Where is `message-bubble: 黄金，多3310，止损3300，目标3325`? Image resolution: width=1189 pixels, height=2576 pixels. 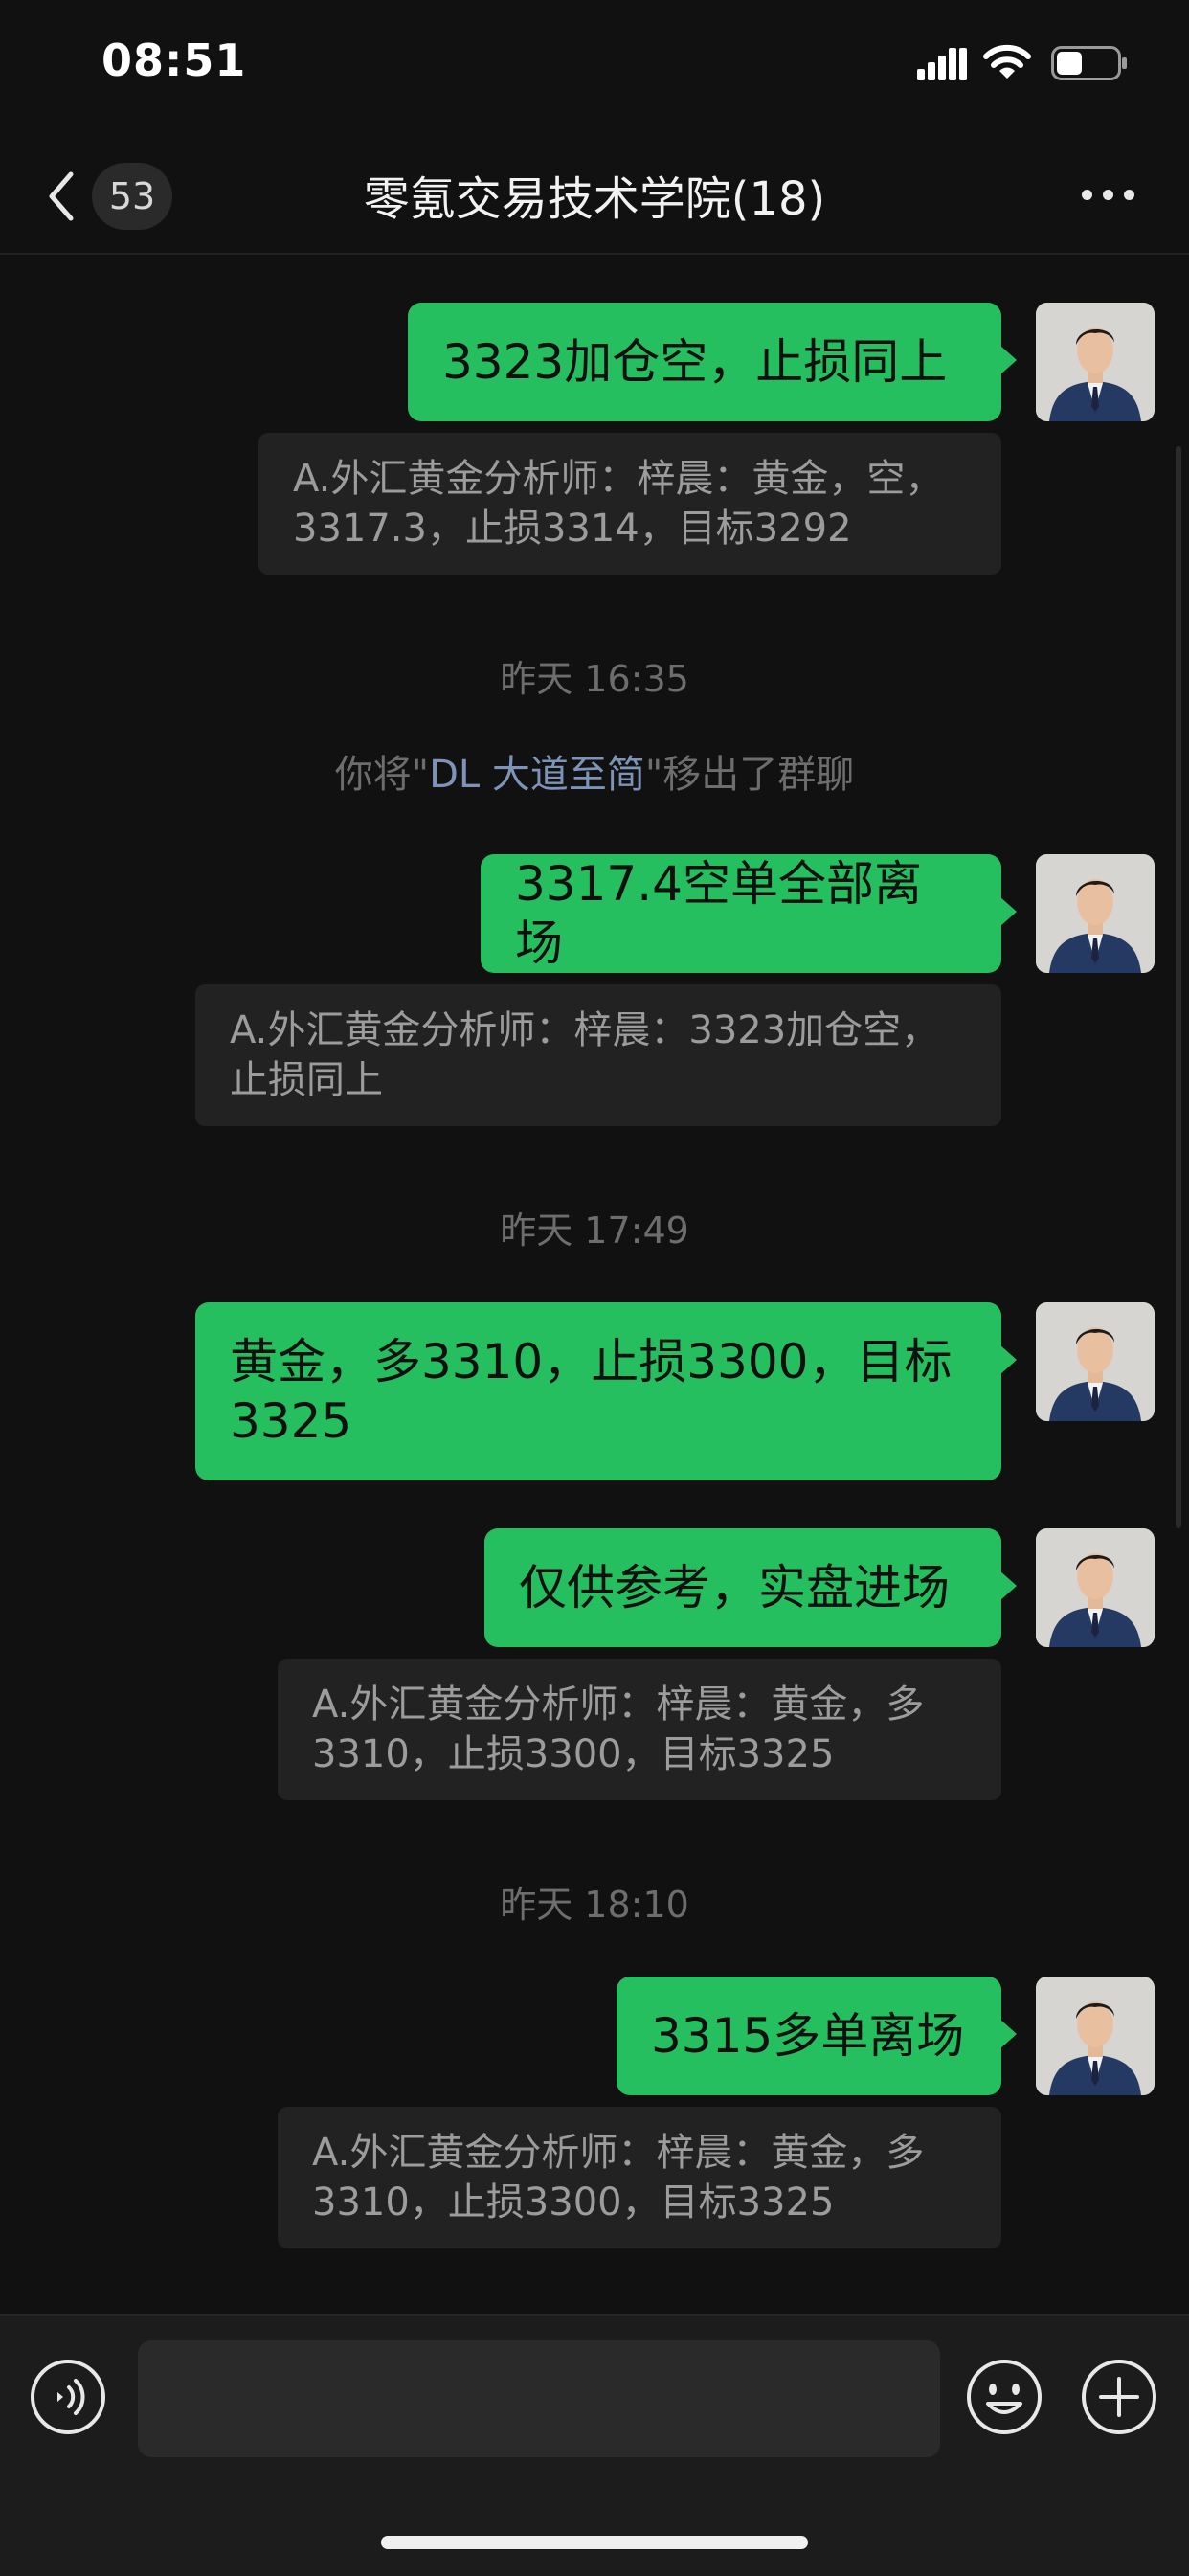 message-bubble: 黄金，多3310，止损3300，目标3325 is located at coordinates (606, 1391).